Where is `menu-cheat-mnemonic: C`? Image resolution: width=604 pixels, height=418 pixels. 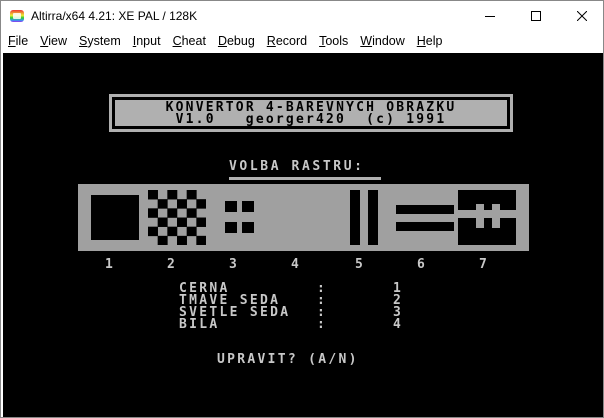 menu-cheat-mnemonic: C is located at coordinates (177, 41).